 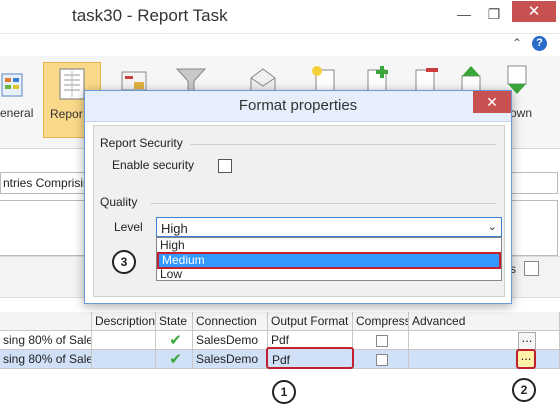 I want to click on ribbon-general-button: eneral, so click(x=20, y=99).